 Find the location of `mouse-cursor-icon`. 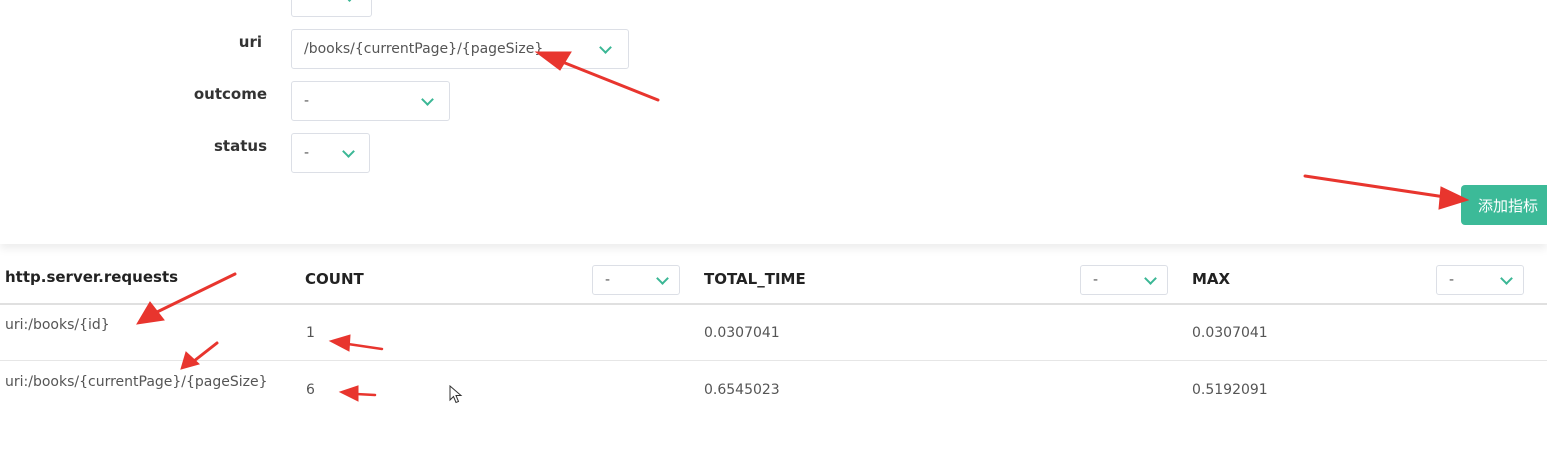

mouse-cursor-icon is located at coordinates (456, 394).